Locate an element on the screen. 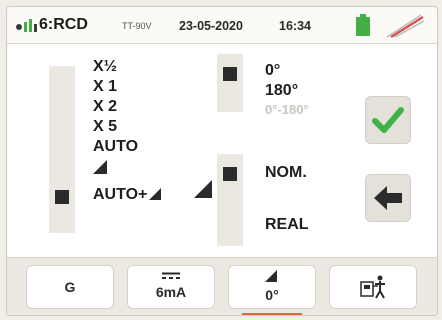 This screenshot has height=320, width=442. phase-slider-track is located at coordinates (230, 83).